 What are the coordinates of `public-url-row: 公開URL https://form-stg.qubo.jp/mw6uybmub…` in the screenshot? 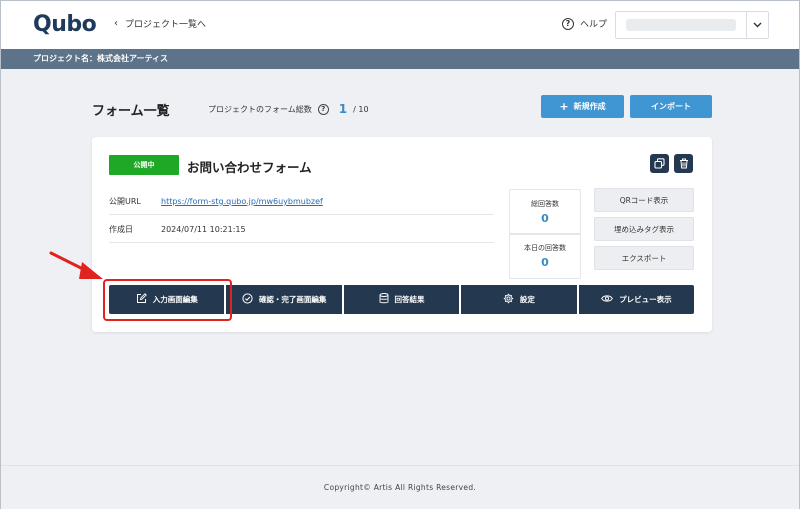 It's located at (301, 202).